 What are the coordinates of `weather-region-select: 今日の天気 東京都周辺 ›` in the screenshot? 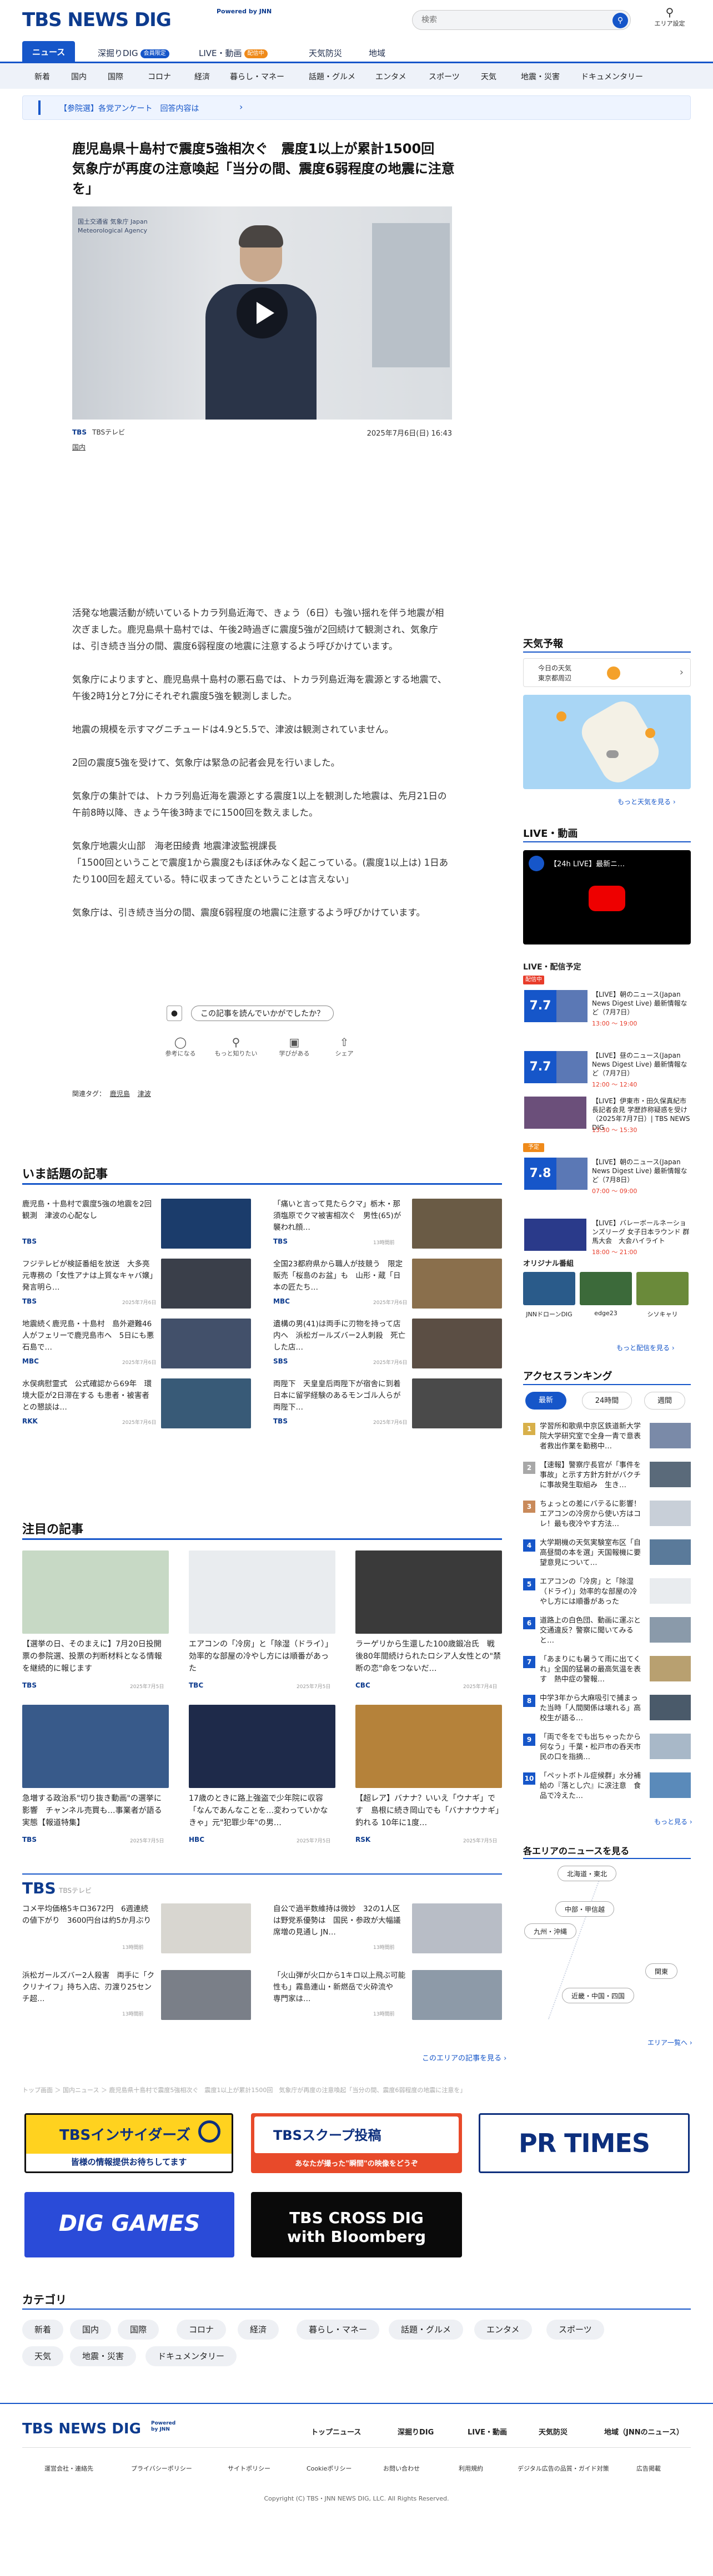 It's located at (607, 672).